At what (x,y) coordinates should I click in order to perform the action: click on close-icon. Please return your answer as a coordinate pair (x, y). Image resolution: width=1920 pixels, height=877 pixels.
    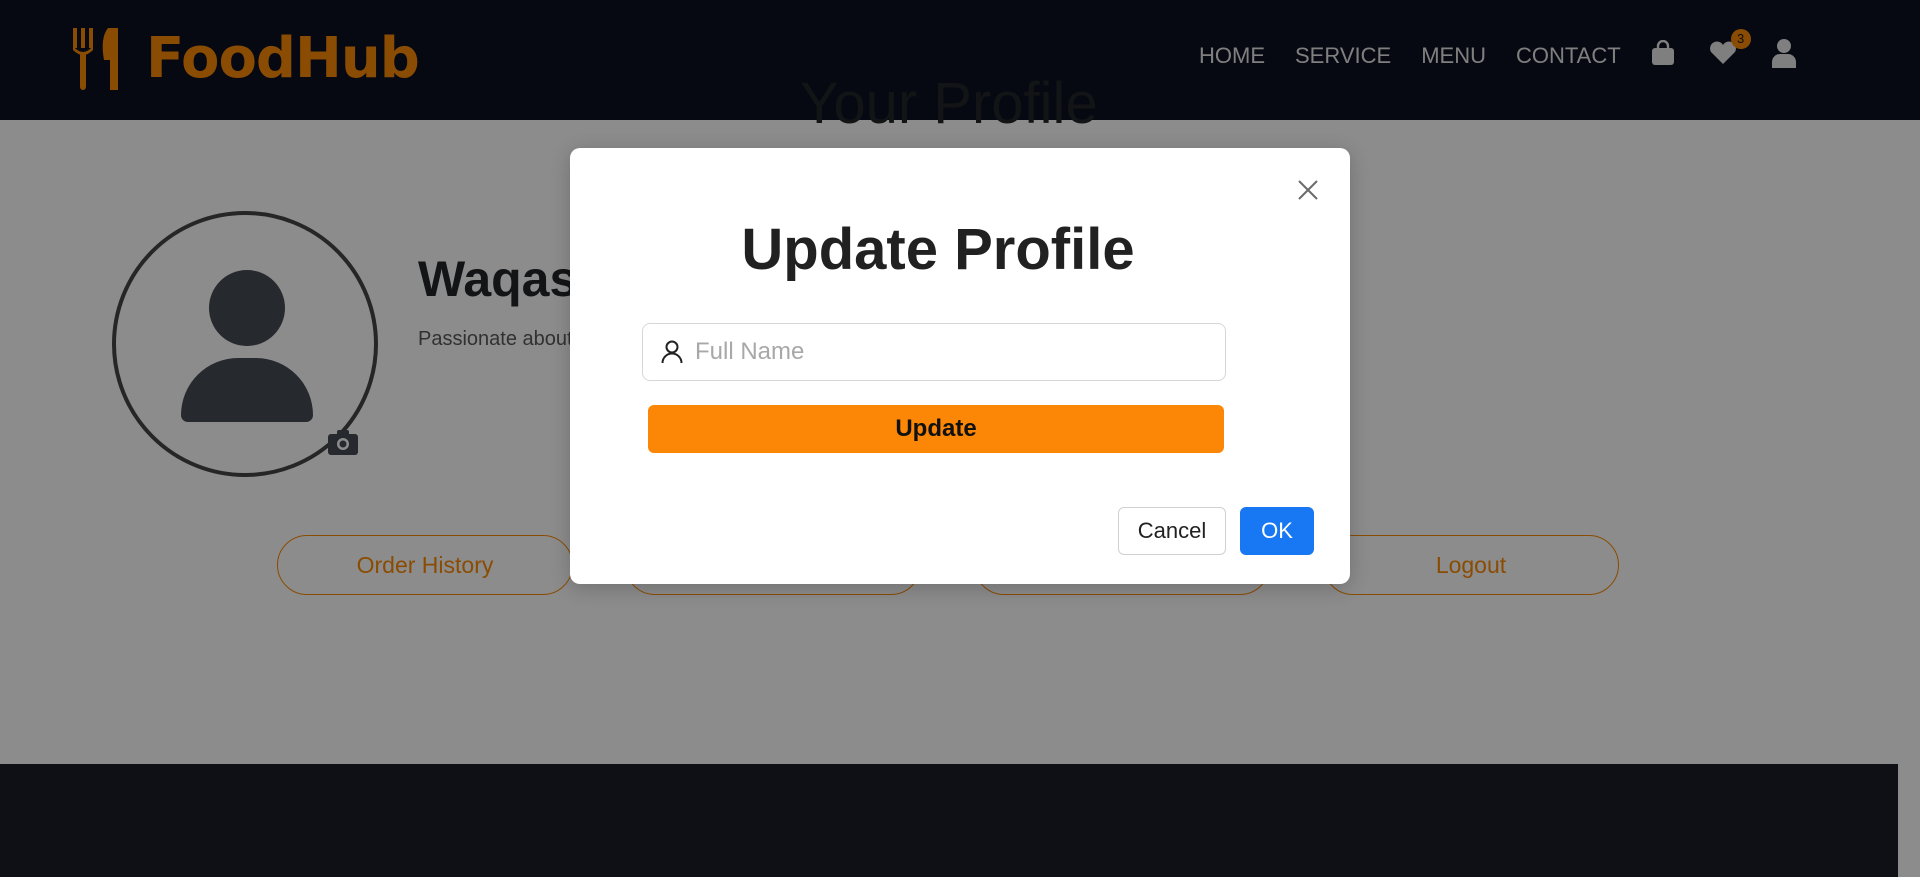
    Looking at the image, I should click on (1308, 190).